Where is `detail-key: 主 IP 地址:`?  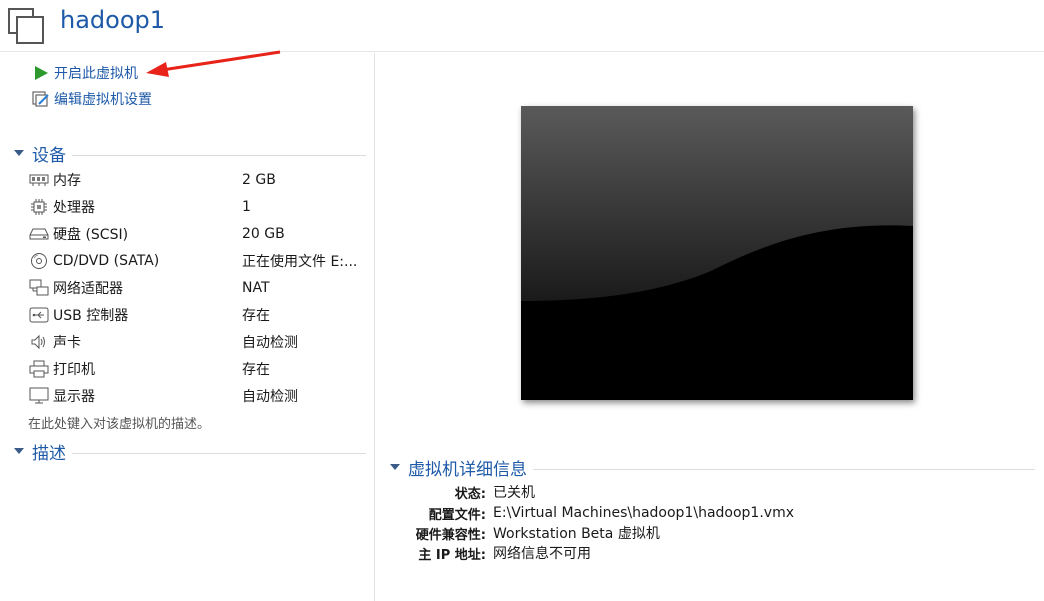 detail-key: 主 IP 地址: is located at coordinates (452, 555).